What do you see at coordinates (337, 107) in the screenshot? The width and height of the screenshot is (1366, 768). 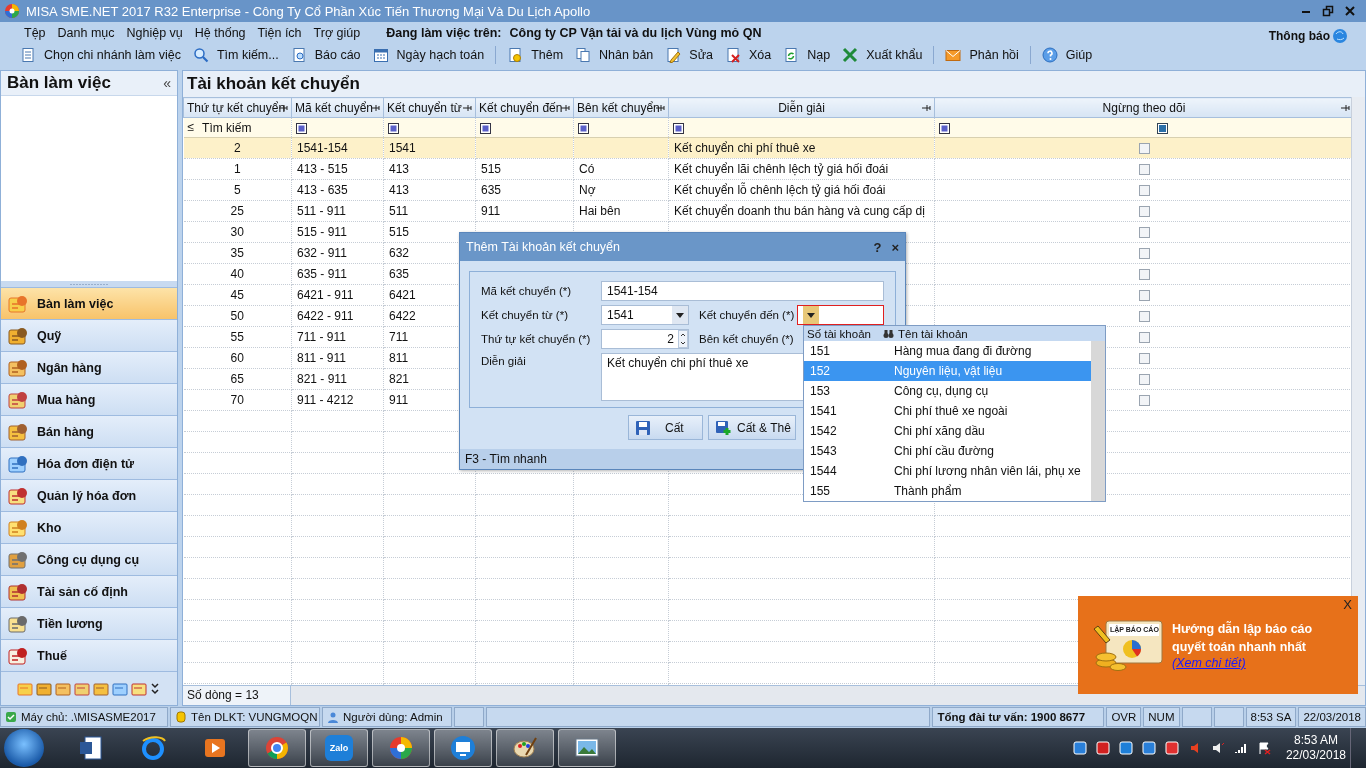 I see `column-header: Mã kết chuyển` at bounding box center [337, 107].